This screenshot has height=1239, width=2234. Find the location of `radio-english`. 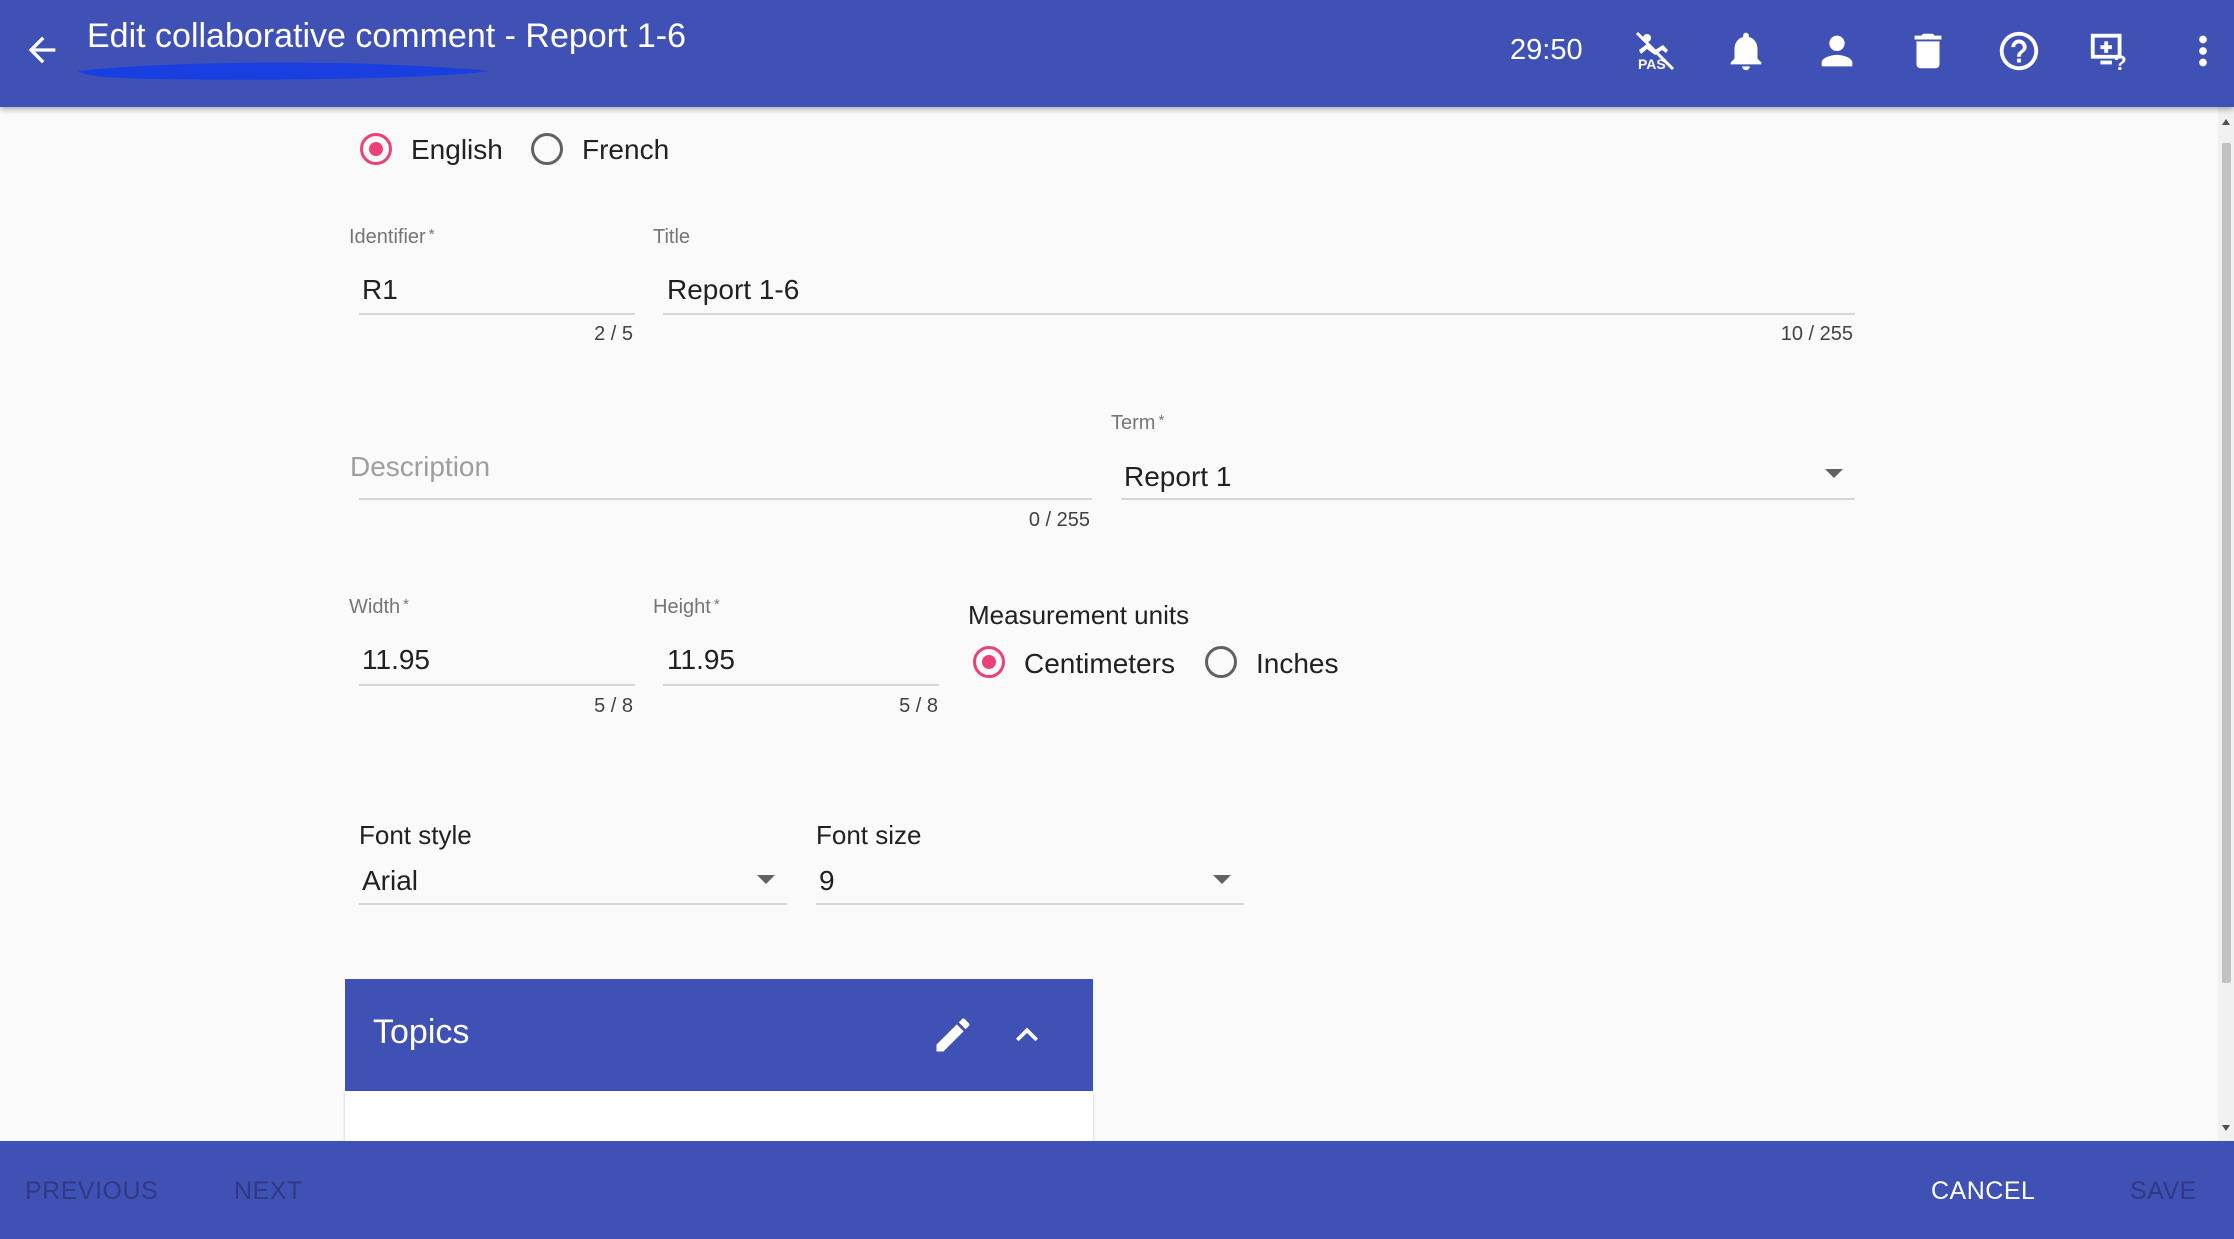

radio-english is located at coordinates (376, 149).